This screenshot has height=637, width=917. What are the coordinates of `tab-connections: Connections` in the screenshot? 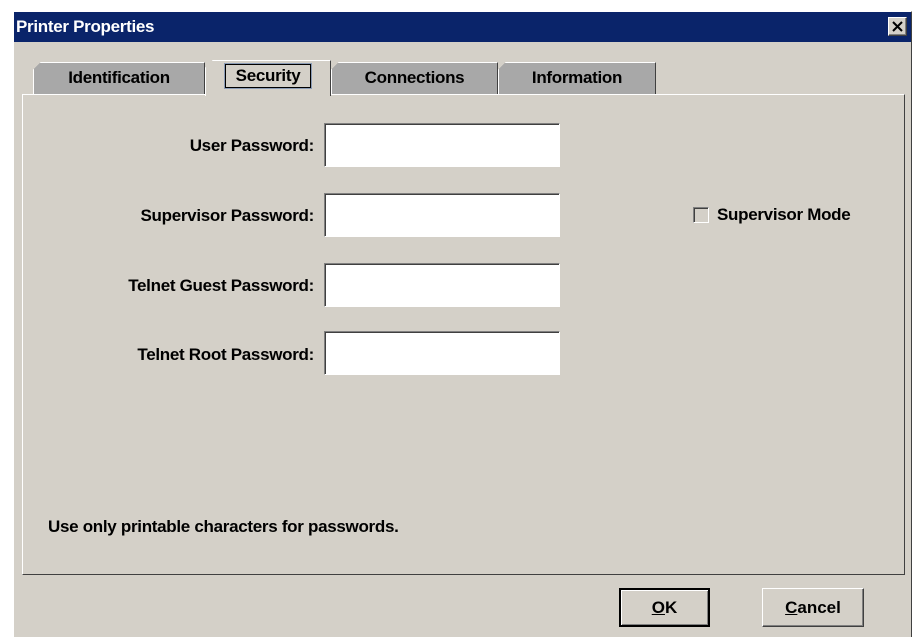 It's located at (414, 79).